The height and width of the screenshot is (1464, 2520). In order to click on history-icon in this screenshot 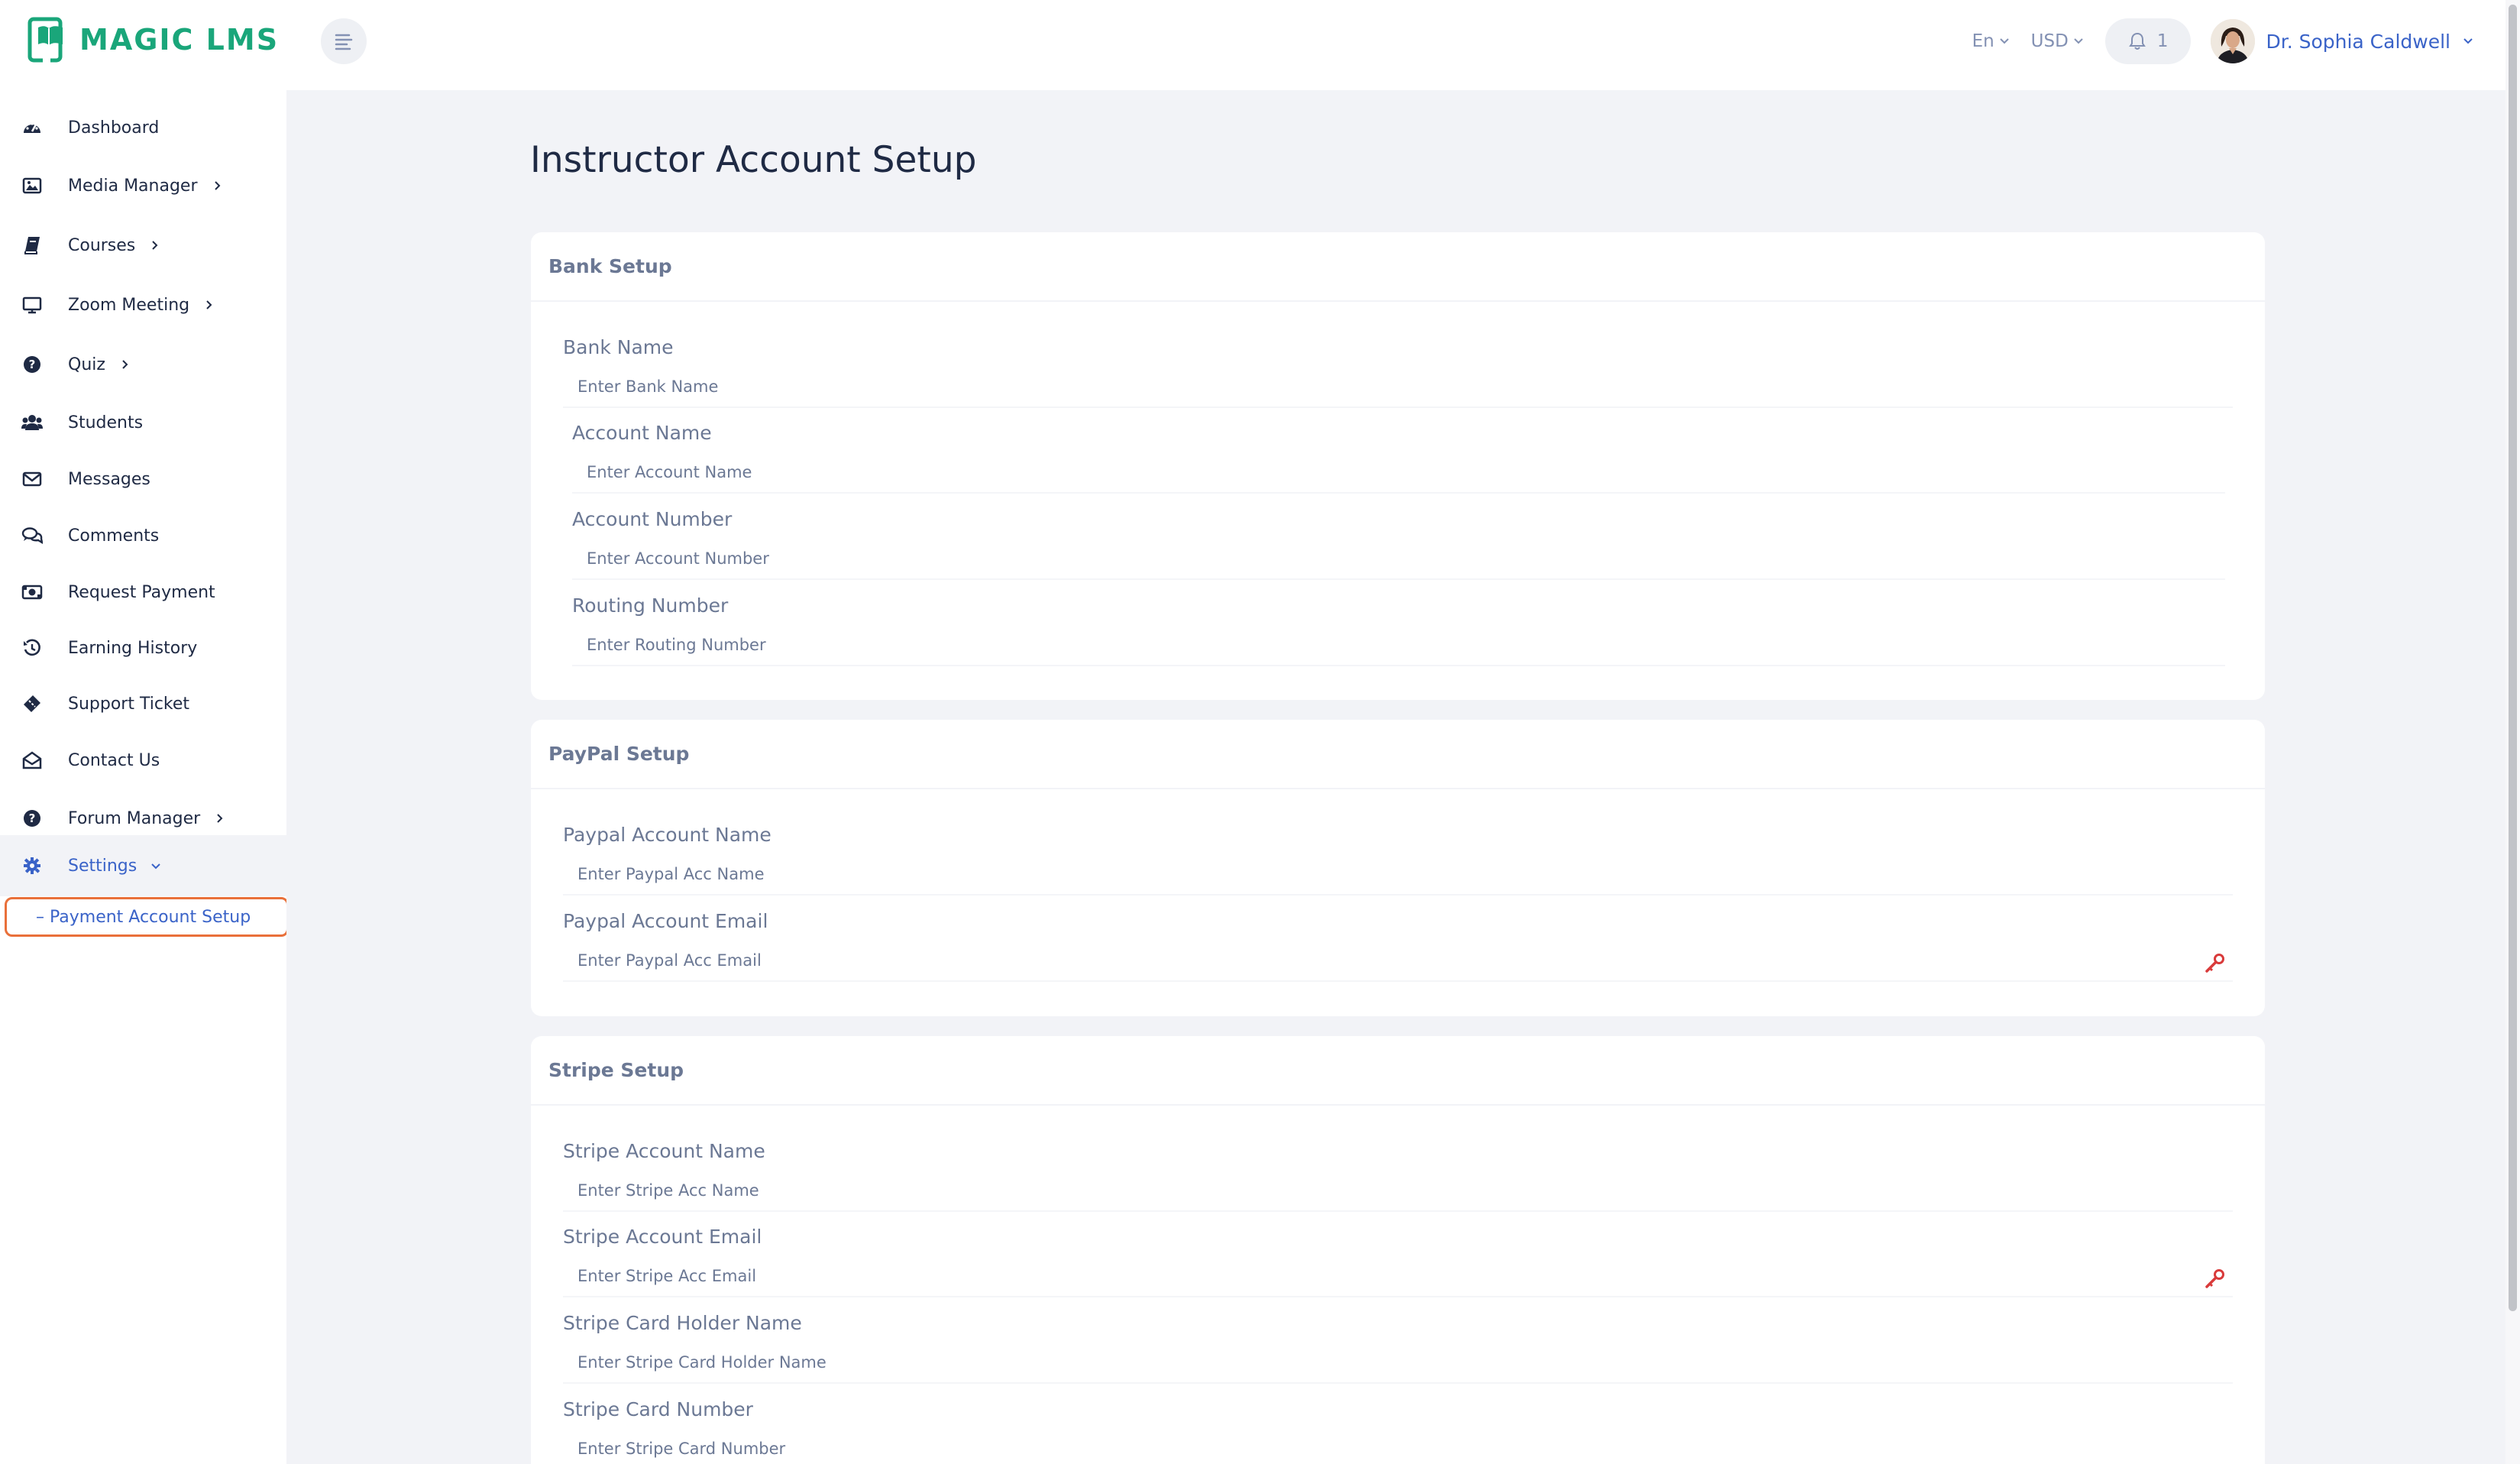, I will do `click(32, 648)`.